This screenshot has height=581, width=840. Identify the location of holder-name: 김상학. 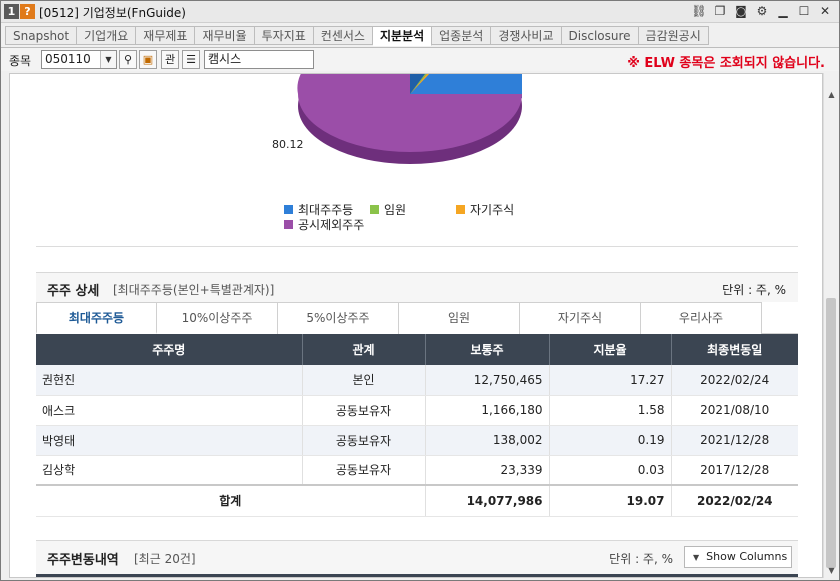
(169, 470).